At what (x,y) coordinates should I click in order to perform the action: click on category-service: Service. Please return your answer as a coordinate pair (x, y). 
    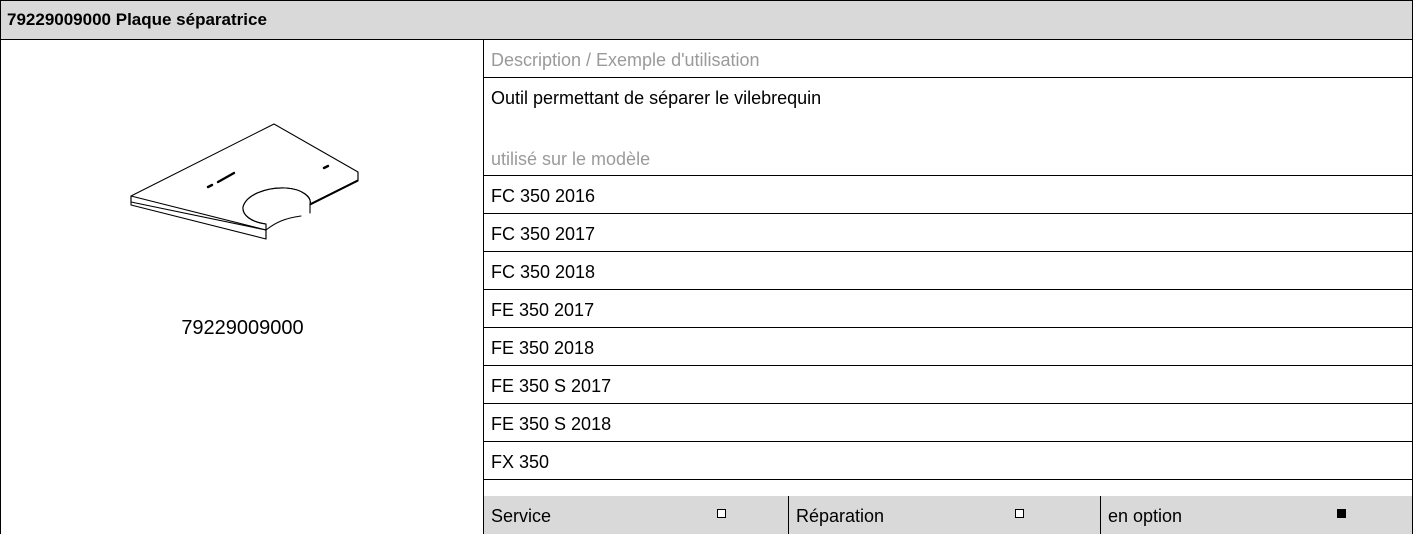
    Looking at the image, I should click on (636, 515).